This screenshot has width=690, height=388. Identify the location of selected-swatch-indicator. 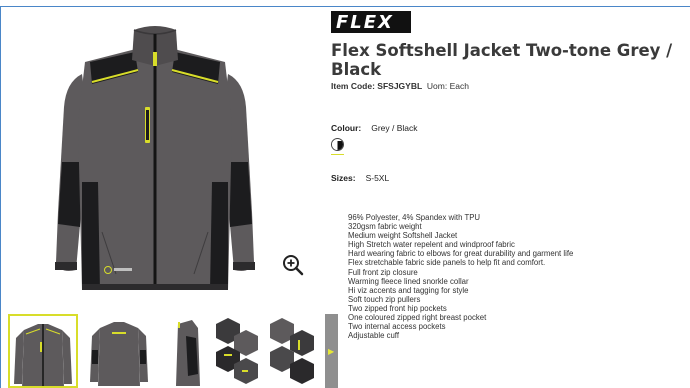
(337, 154).